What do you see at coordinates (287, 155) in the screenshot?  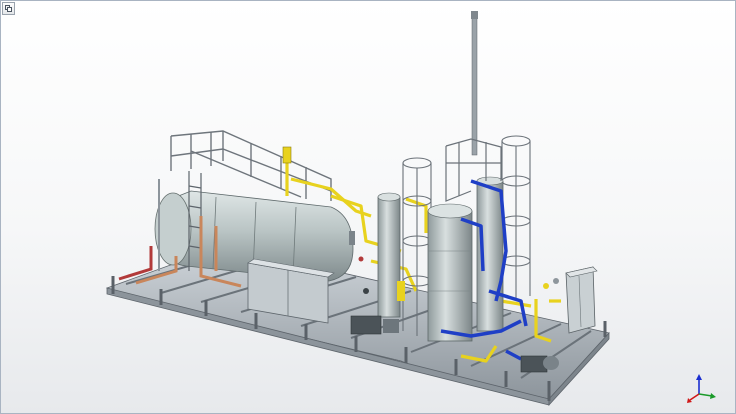 I see `yellow-valve` at bounding box center [287, 155].